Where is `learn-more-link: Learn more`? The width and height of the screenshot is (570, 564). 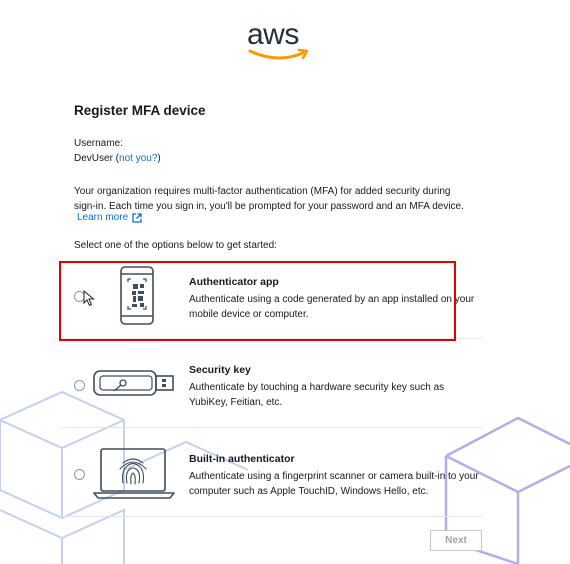
learn-more-link: Learn more is located at coordinates (109, 217).